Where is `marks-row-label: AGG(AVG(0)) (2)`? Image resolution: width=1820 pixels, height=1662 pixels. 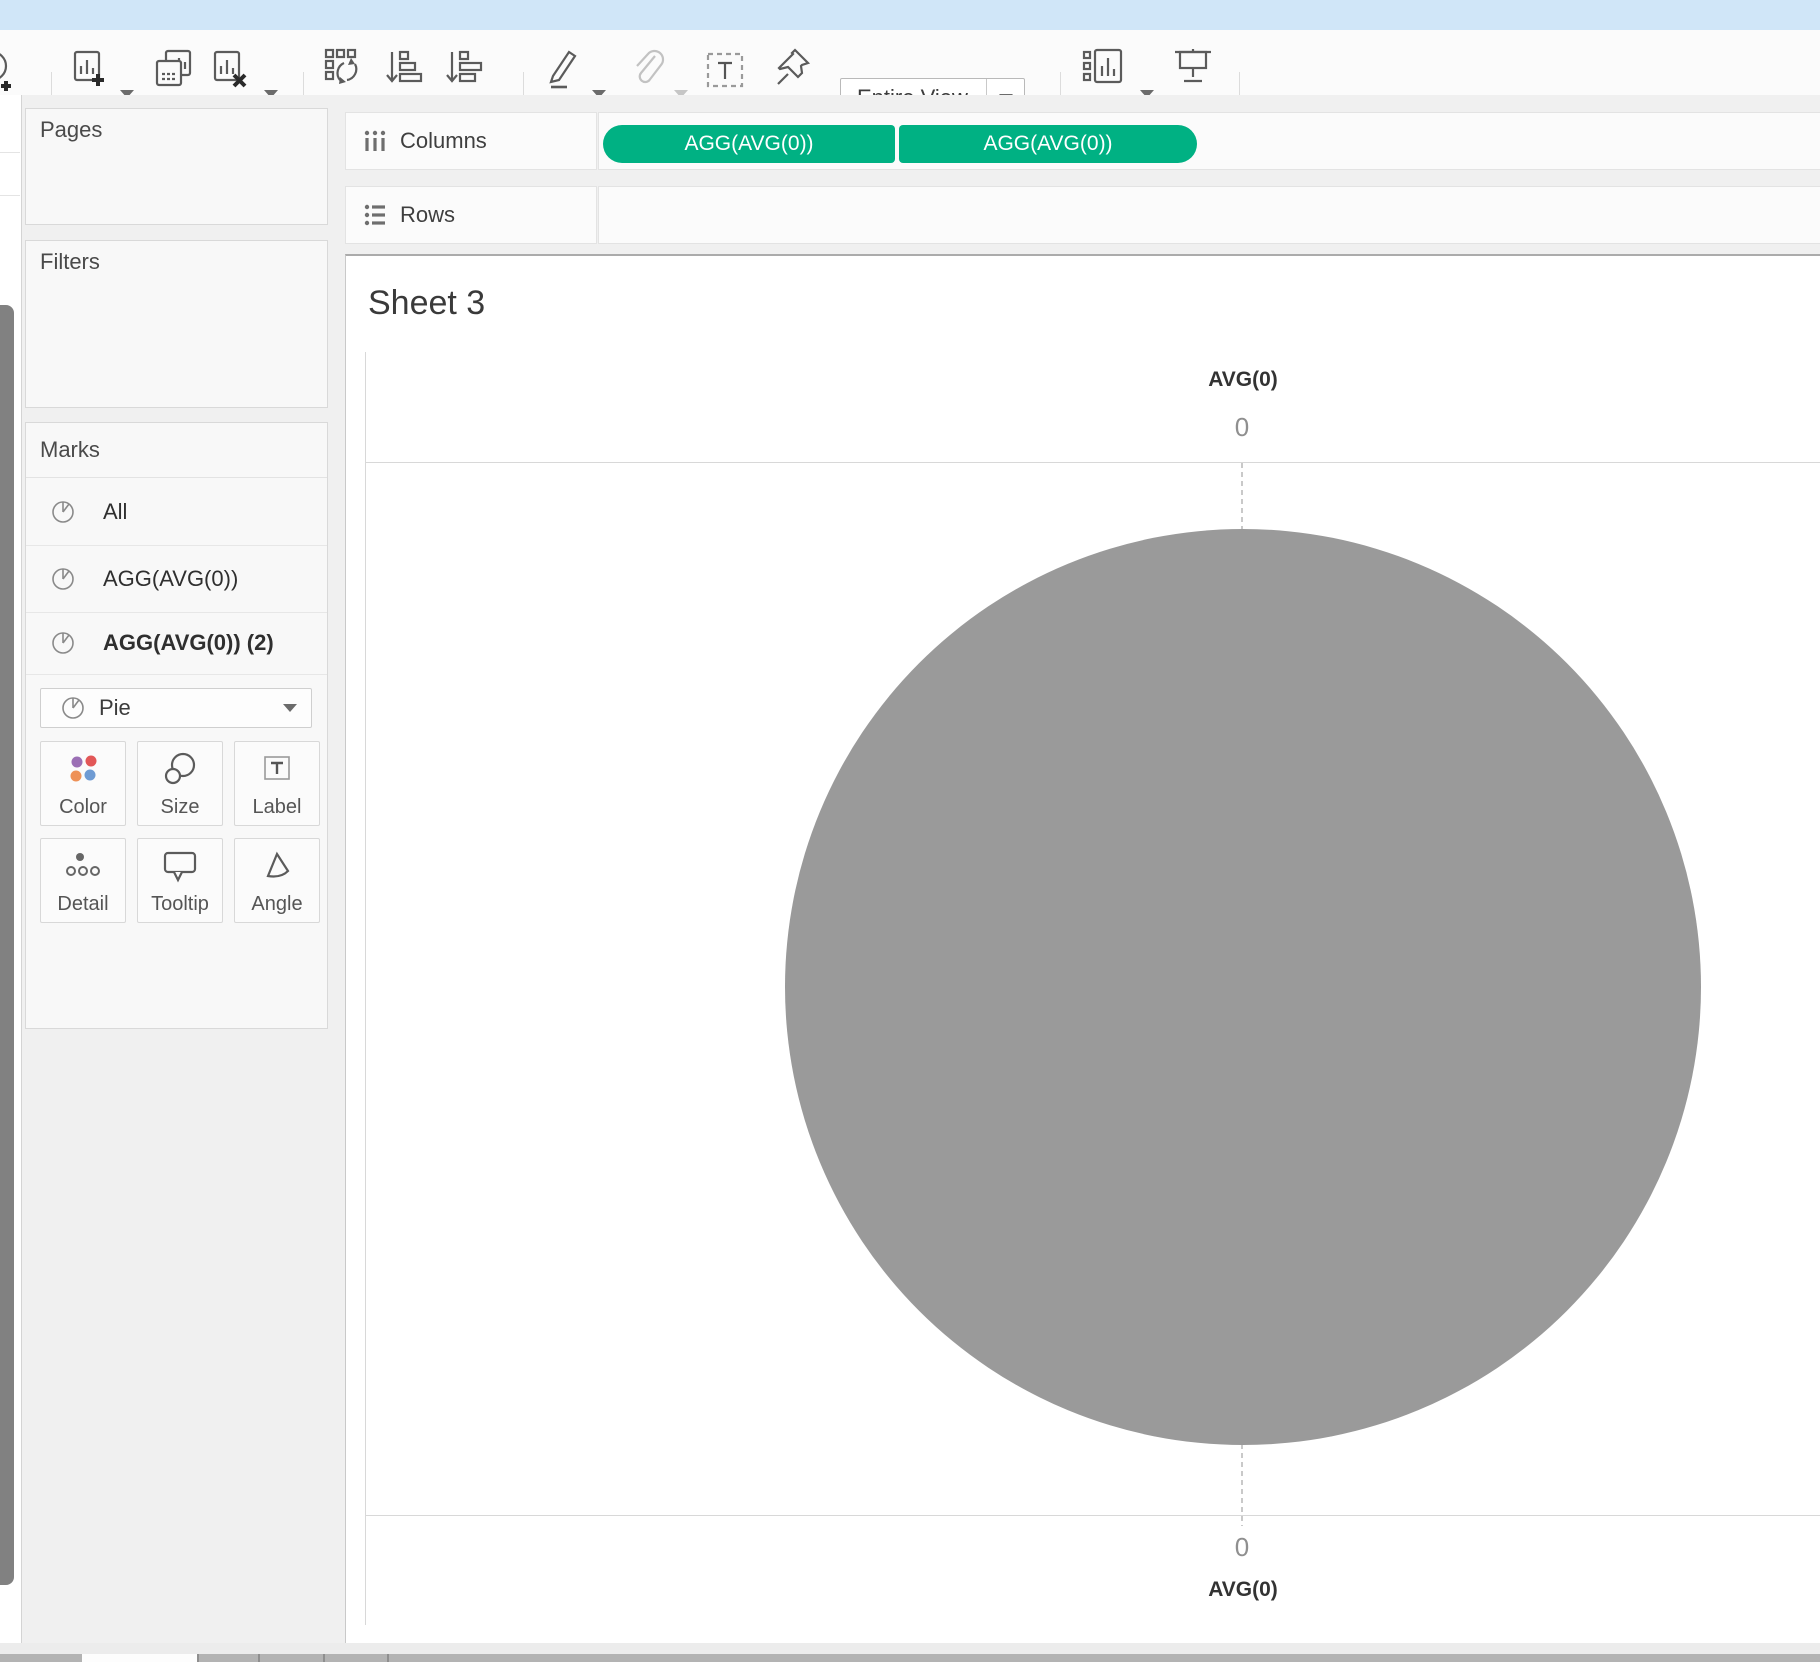
marks-row-label: AGG(AVG(0)) (2) is located at coordinates (188, 642).